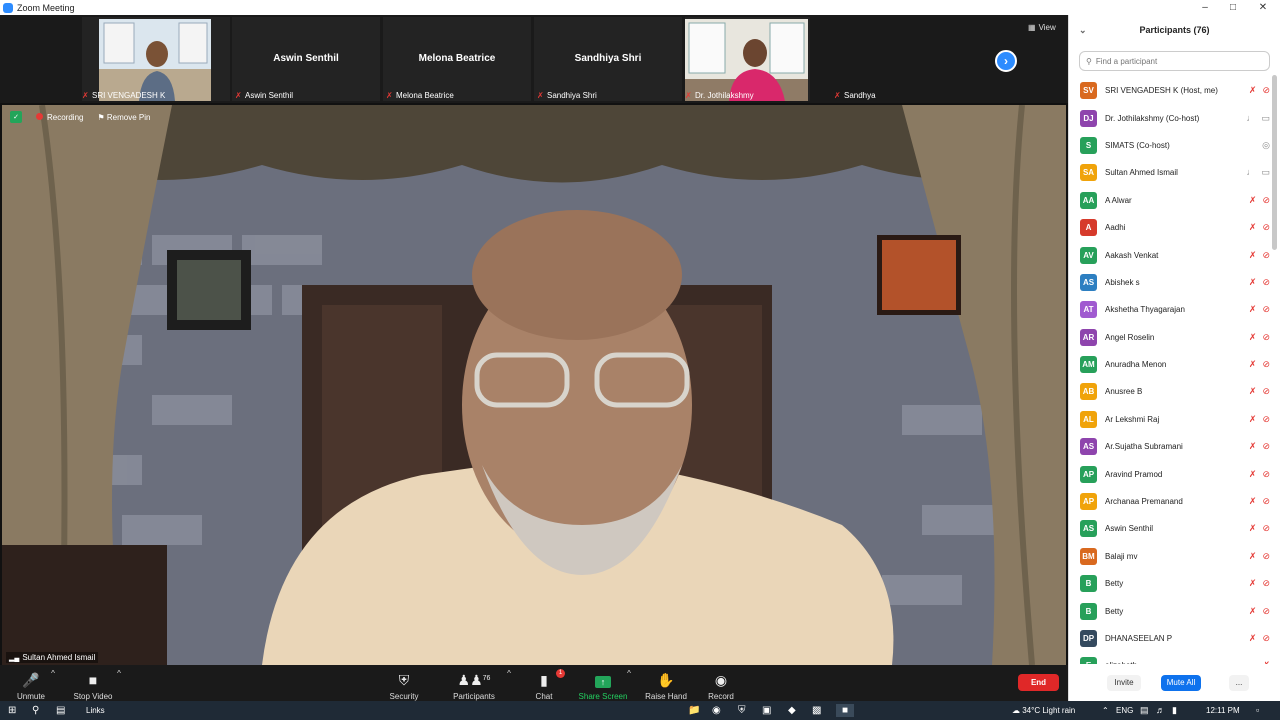  I want to click on tray-overflow-icon: ⌃, so click(1105, 710).